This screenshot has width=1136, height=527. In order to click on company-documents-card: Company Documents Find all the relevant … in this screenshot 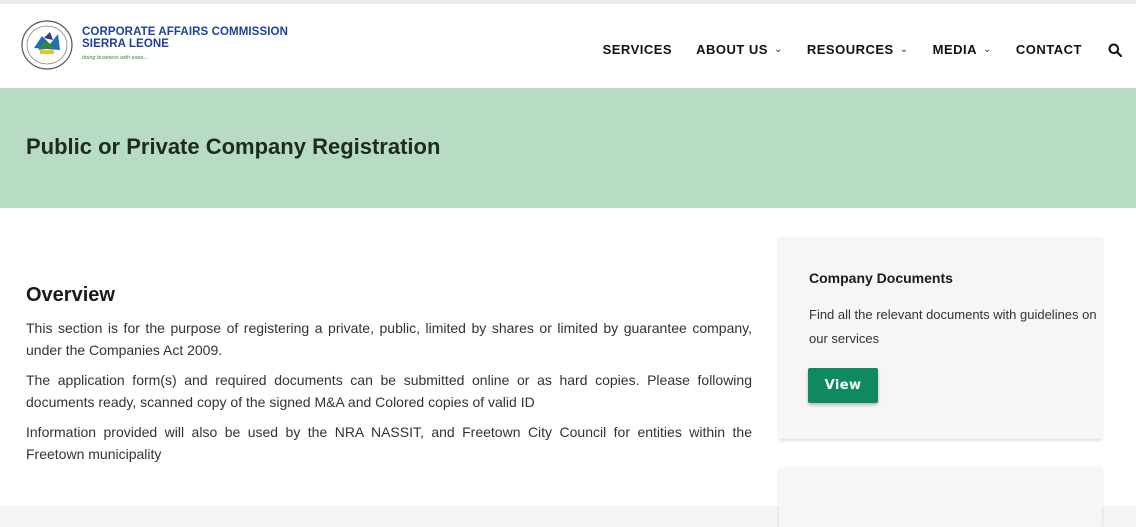, I will do `click(940, 338)`.